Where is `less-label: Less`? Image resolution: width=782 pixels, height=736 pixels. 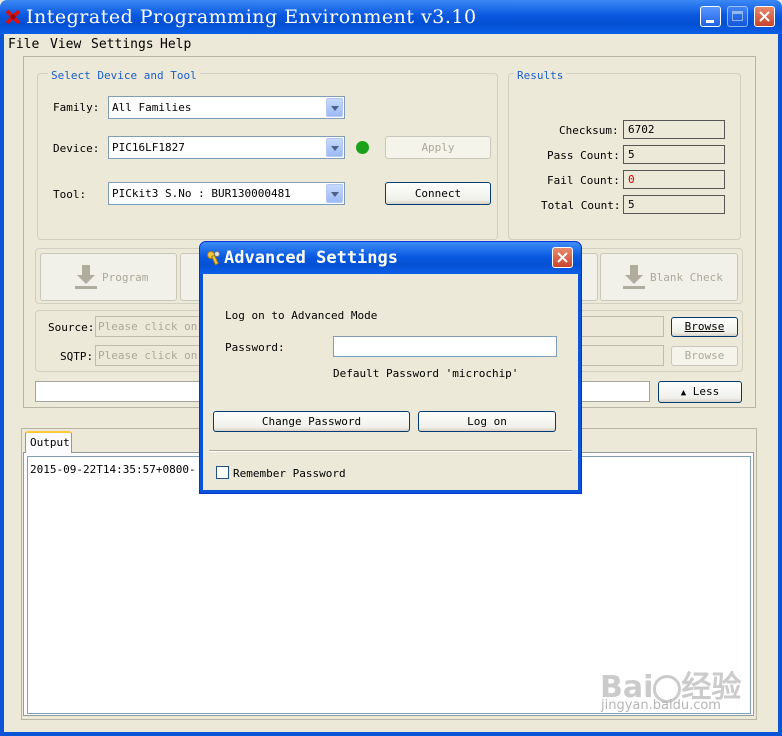
less-label: Less is located at coordinates (706, 391).